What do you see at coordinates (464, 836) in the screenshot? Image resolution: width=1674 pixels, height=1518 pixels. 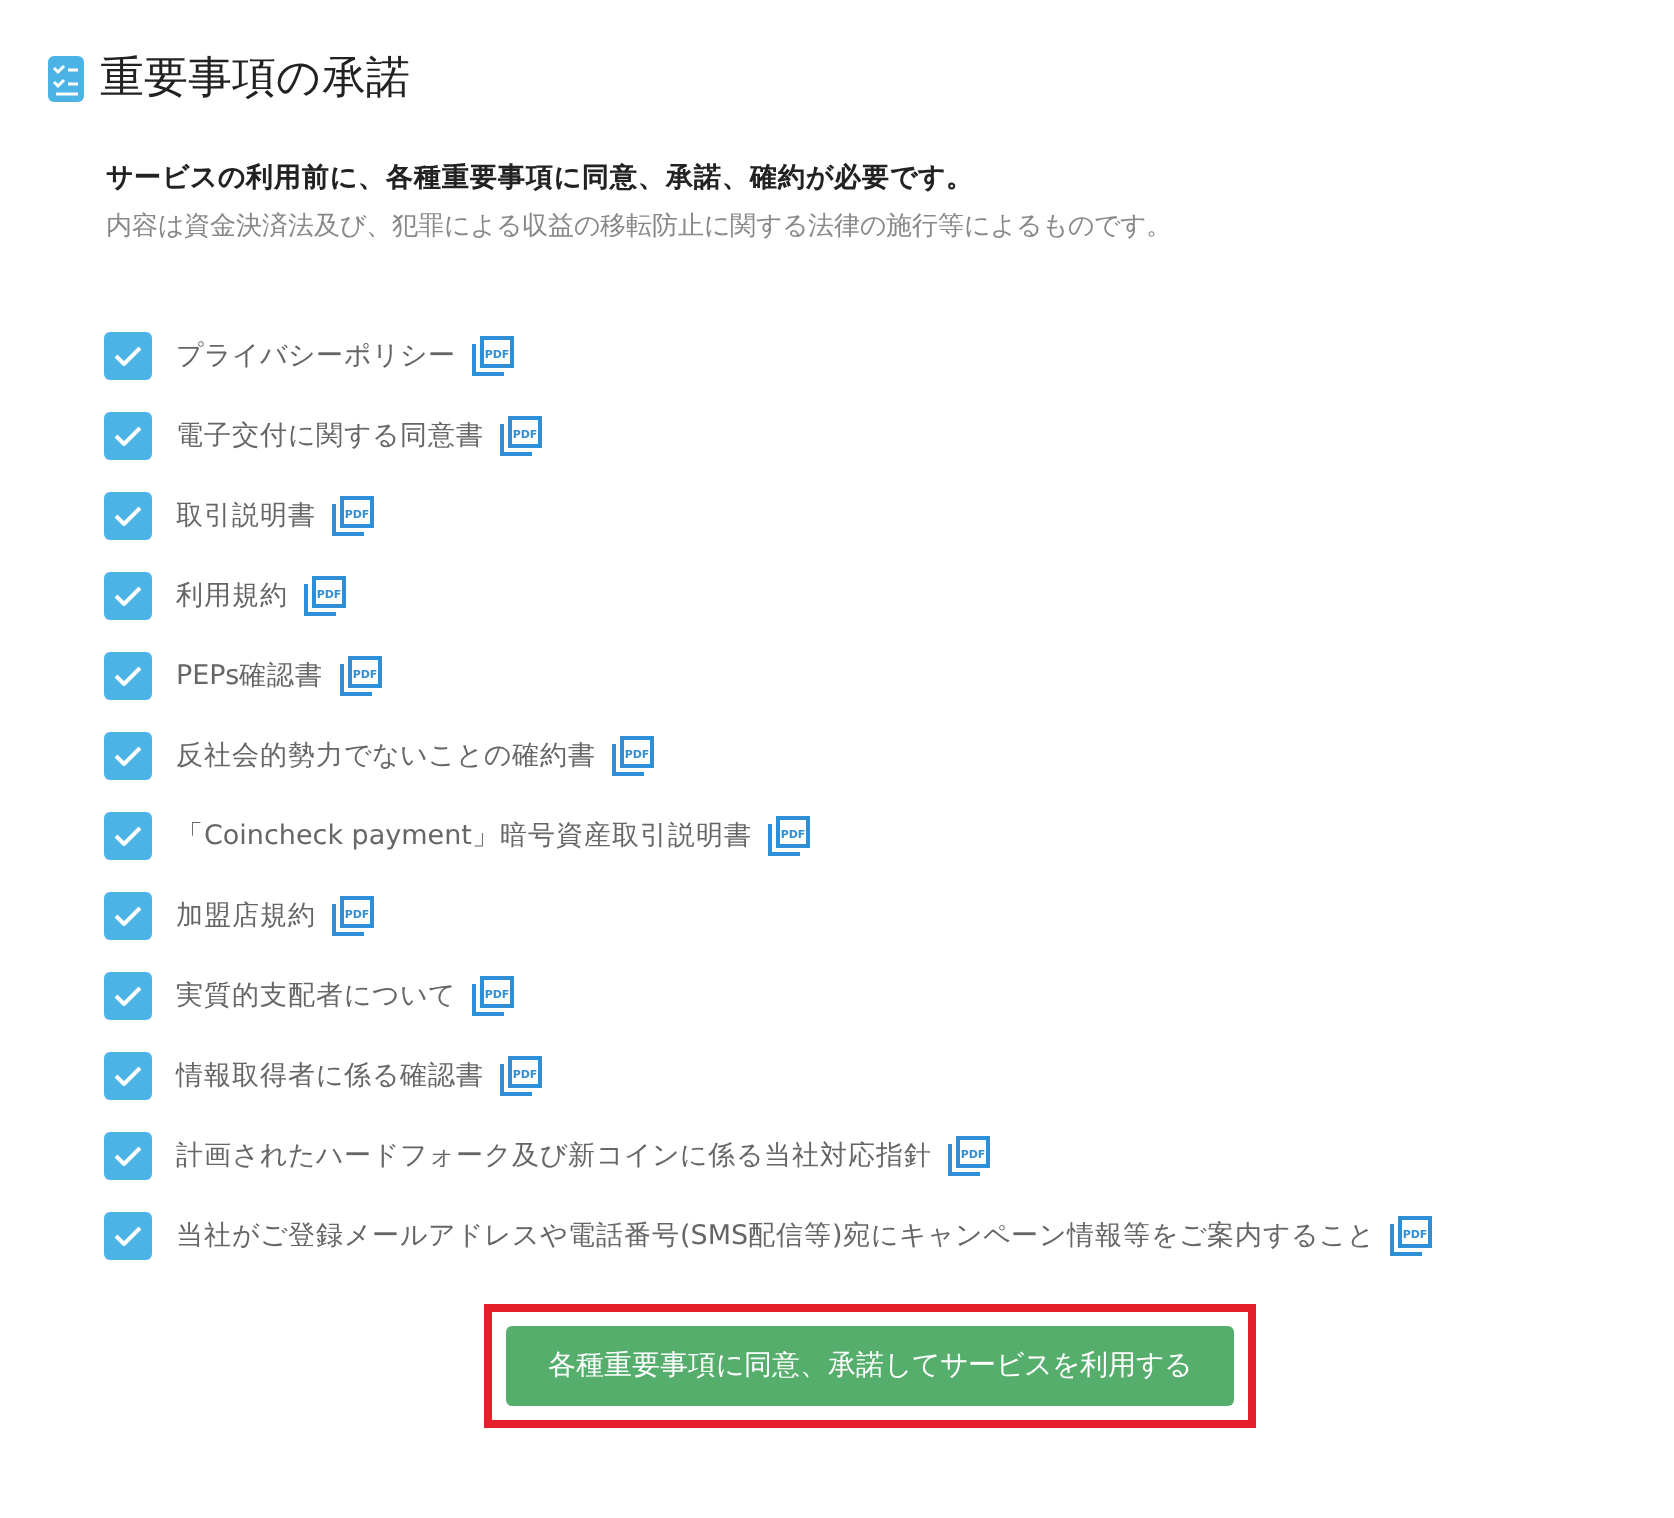 I see `agreement-label: 「Coincheck payment」暗号資産取引説明書` at bounding box center [464, 836].